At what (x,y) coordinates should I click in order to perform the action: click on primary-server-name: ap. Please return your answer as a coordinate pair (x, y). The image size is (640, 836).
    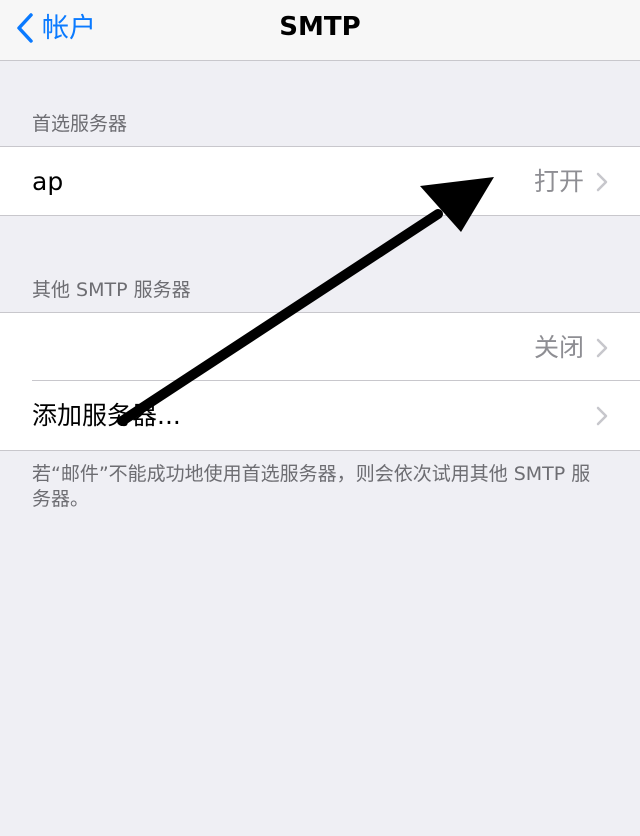
    Looking at the image, I should click on (48, 181).